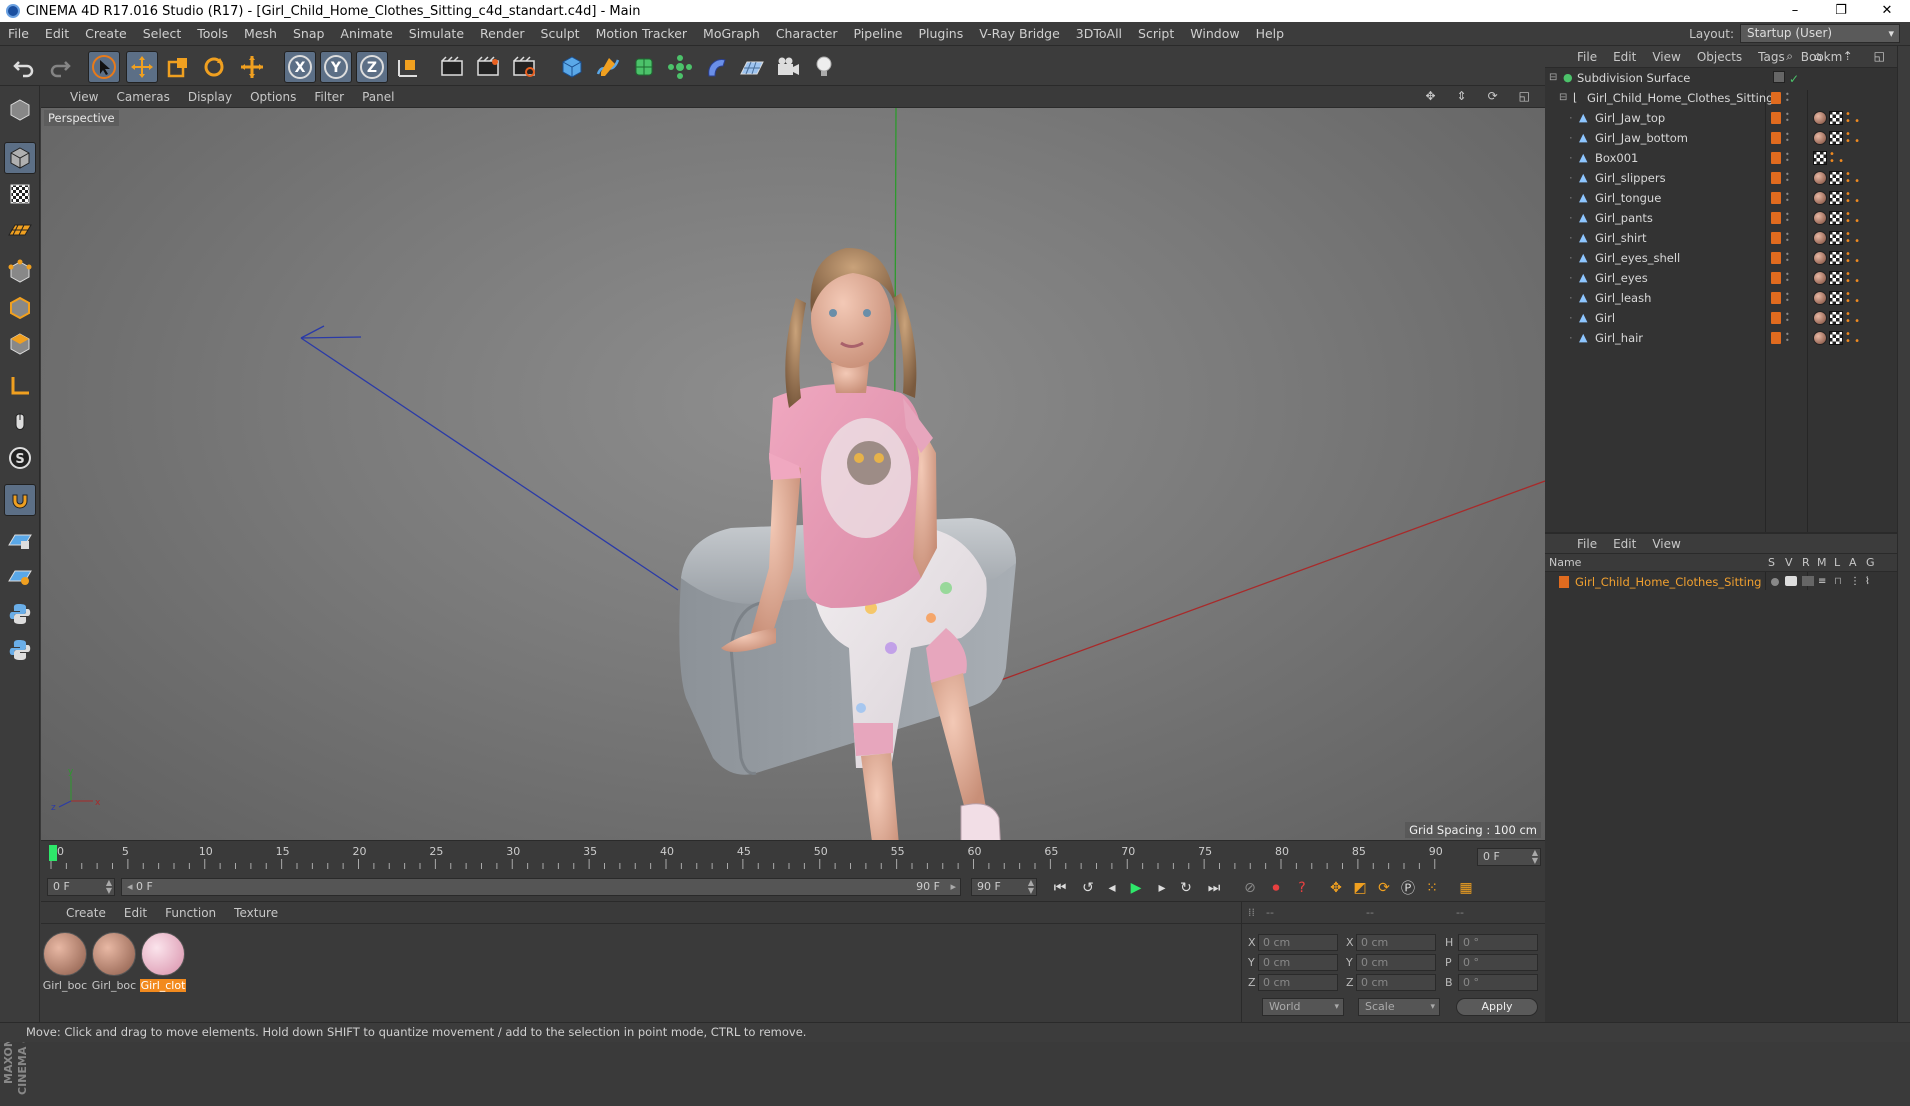 This screenshot has height=1106, width=1910. What do you see at coordinates (1624, 57) in the screenshot?
I see `om-menu-edit: Edit` at bounding box center [1624, 57].